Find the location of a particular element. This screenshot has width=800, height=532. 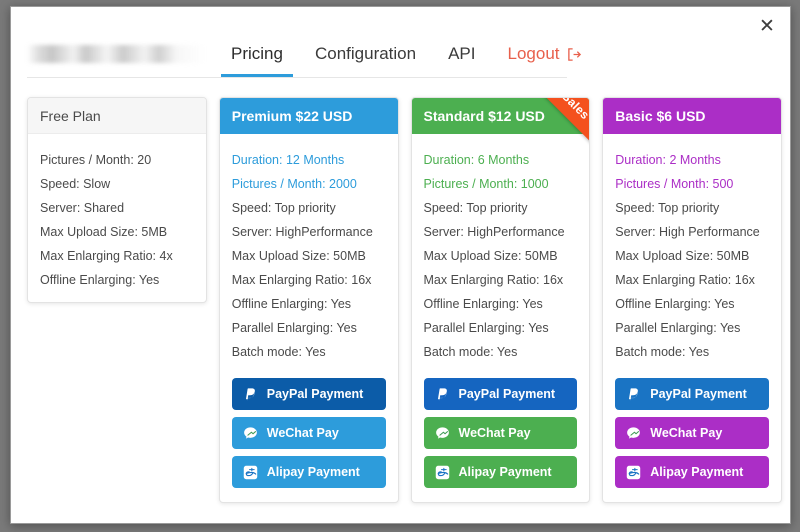

payment-button-paypal-basic: PayPal Payment is located at coordinates (692, 394).